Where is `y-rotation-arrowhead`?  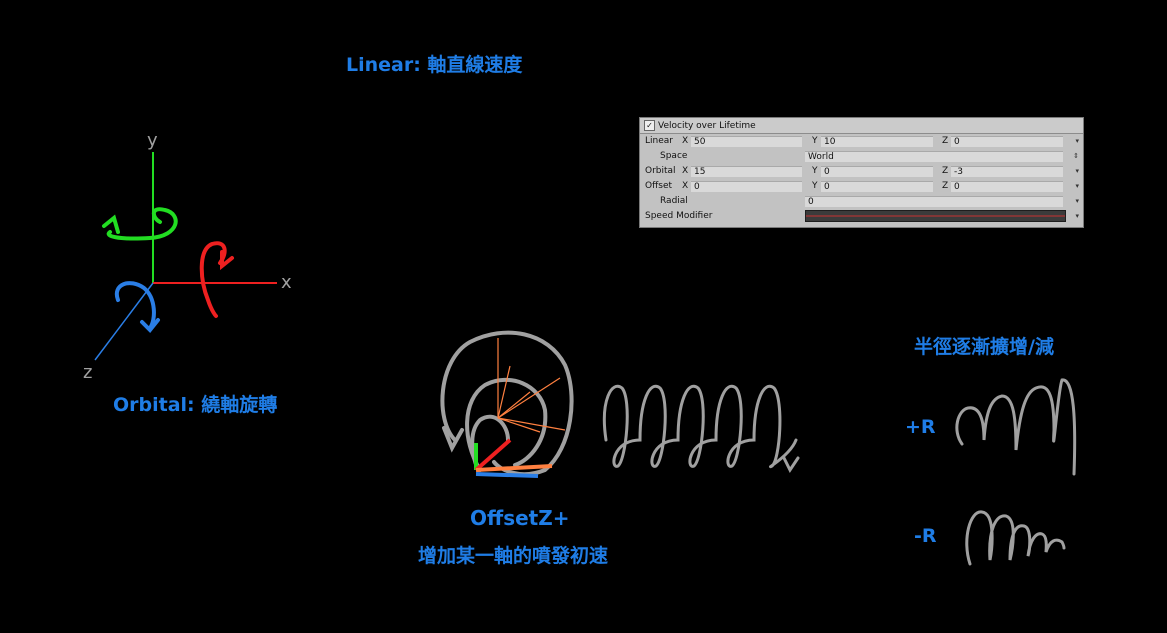 y-rotation-arrowhead is located at coordinates (111, 224).